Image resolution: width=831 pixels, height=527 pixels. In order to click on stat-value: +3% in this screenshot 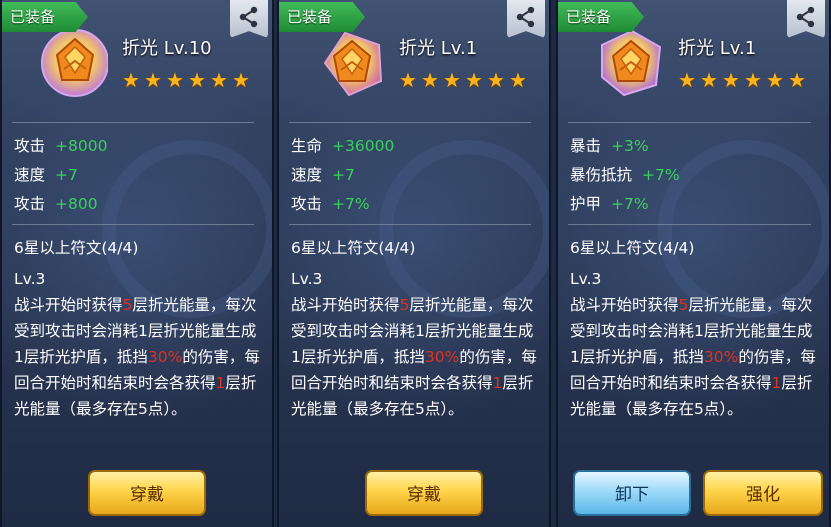, I will do `click(630, 146)`.